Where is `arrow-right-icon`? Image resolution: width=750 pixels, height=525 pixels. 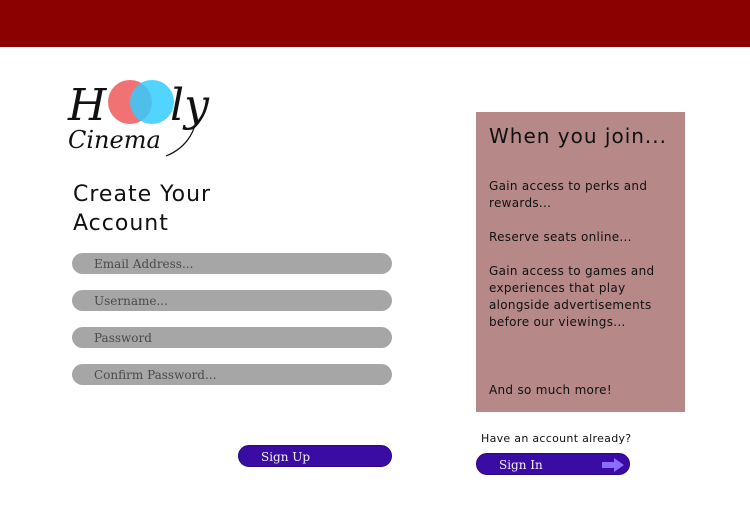 arrow-right-icon is located at coordinates (613, 465).